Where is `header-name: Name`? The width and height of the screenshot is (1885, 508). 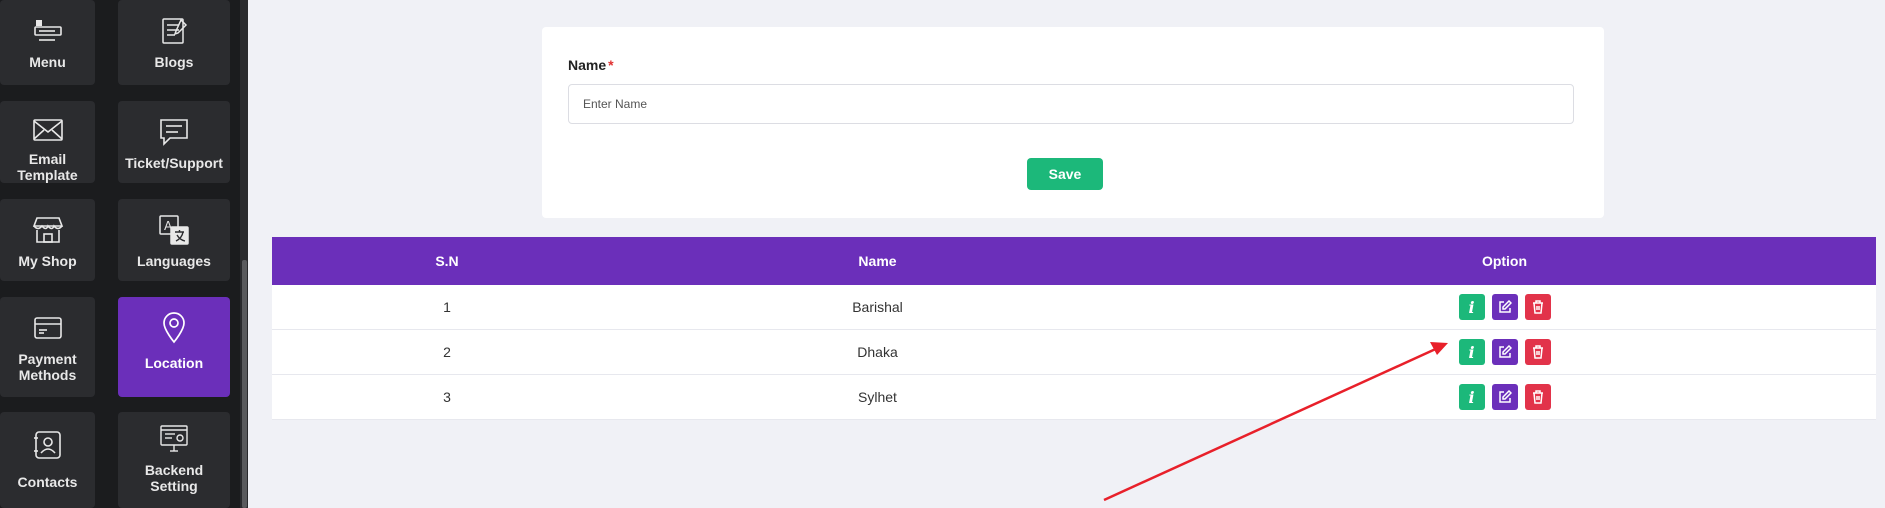
header-name: Name is located at coordinates (877, 261).